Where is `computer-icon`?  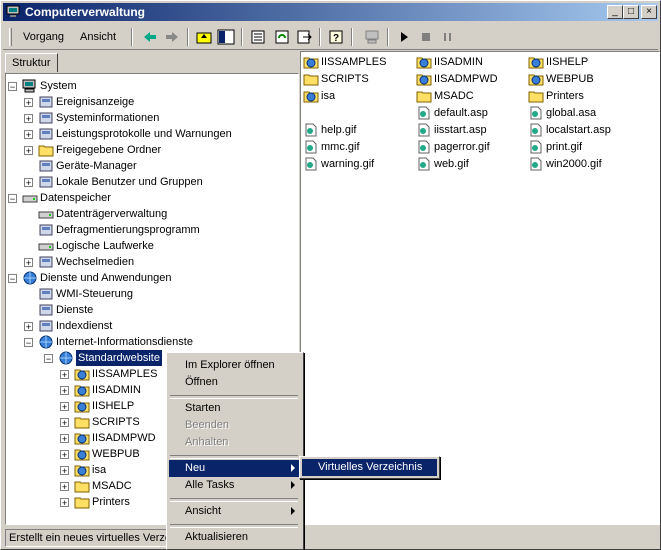
computer-icon is located at coordinates (372, 37).